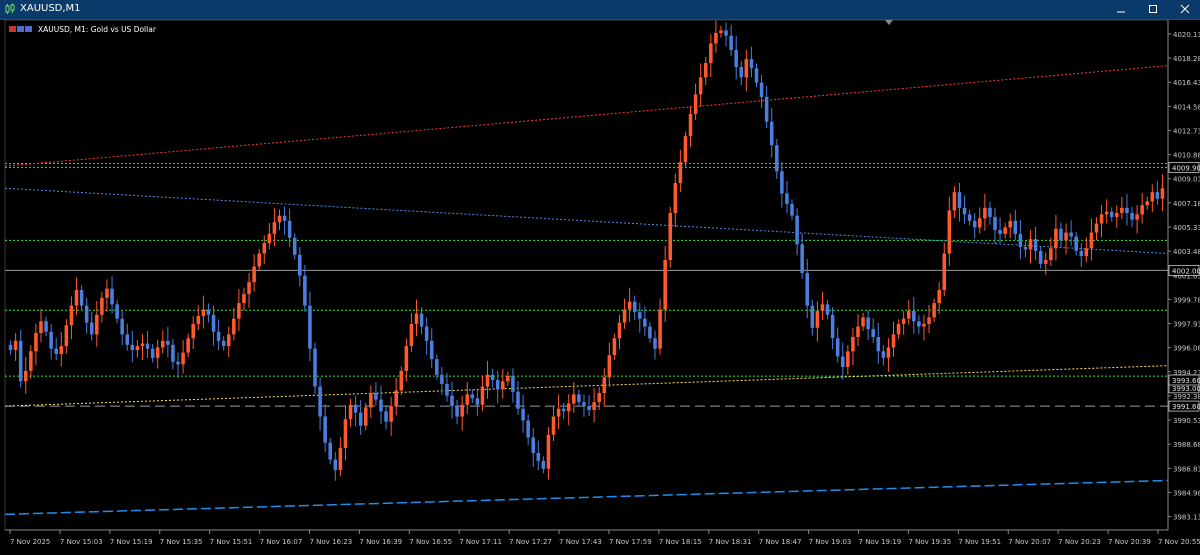 Image resolution: width=1200 pixels, height=555 pixels. Describe the element at coordinates (20, 29) in the screenshot. I see `chart-properties-icon` at that location.